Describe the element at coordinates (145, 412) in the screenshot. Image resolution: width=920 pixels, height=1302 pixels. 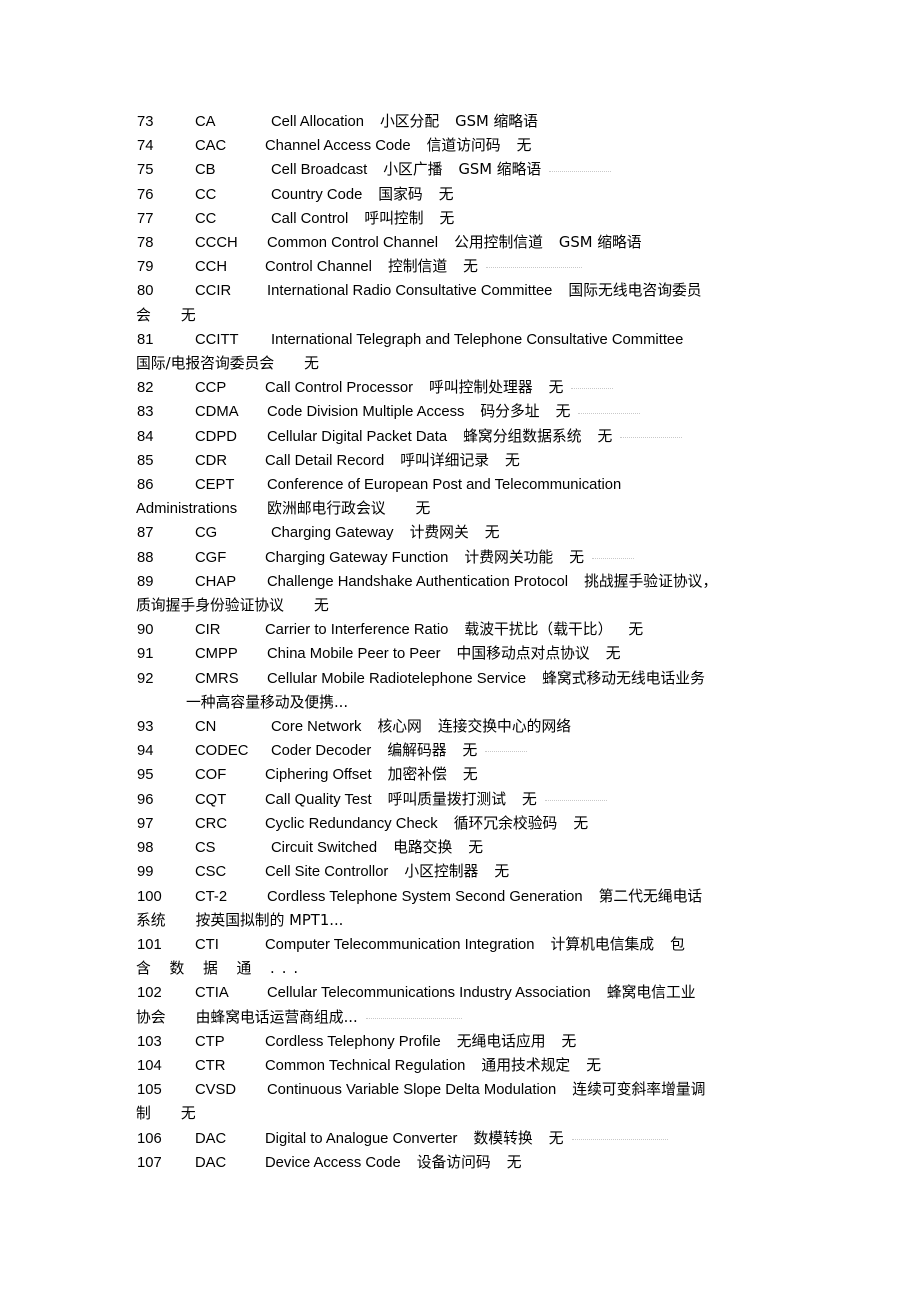
I see `entry-number: 83` at that location.